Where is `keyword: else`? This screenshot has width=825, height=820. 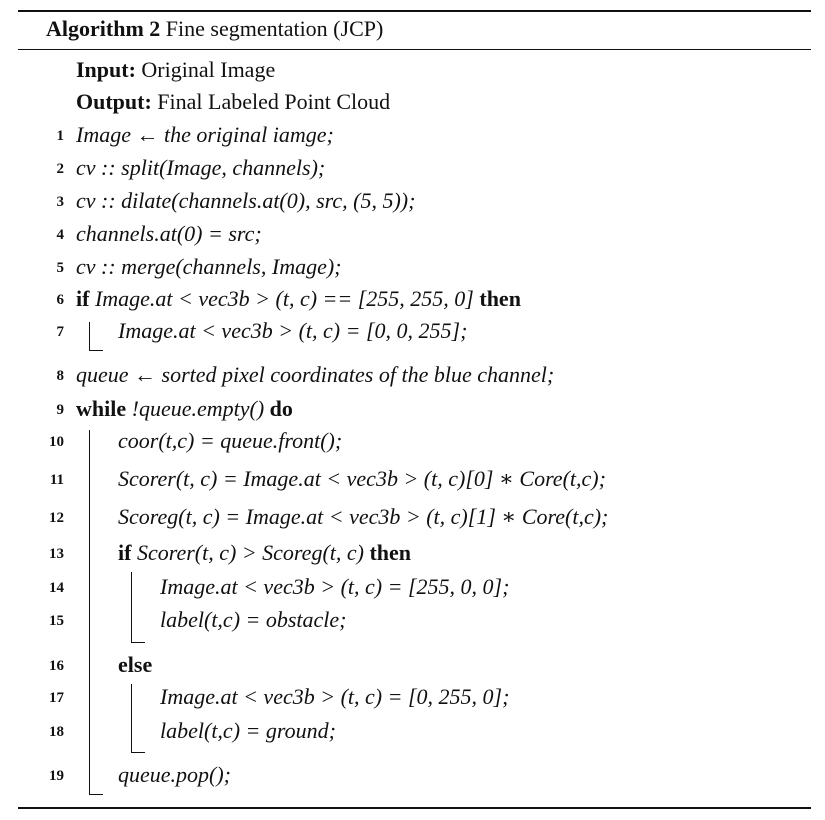 keyword: else is located at coordinates (135, 664).